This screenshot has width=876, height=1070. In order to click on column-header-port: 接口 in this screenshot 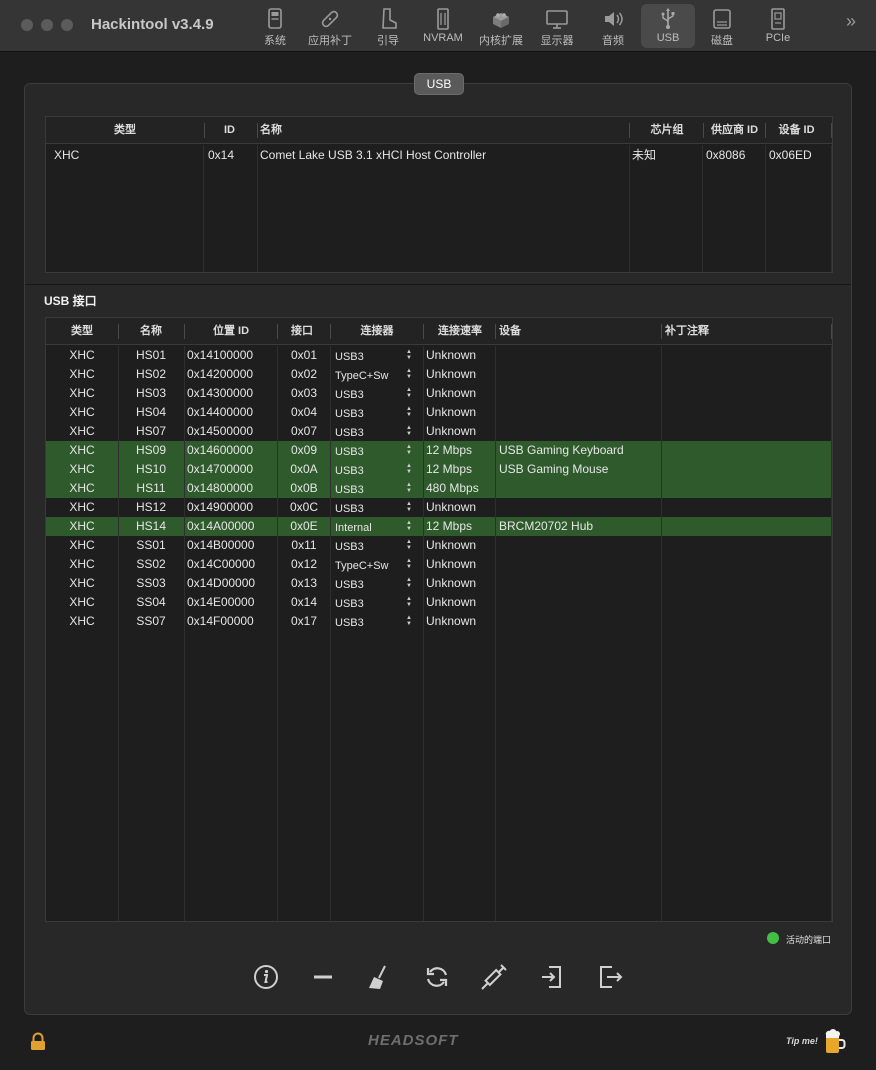, I will do `click(311, 331)`.